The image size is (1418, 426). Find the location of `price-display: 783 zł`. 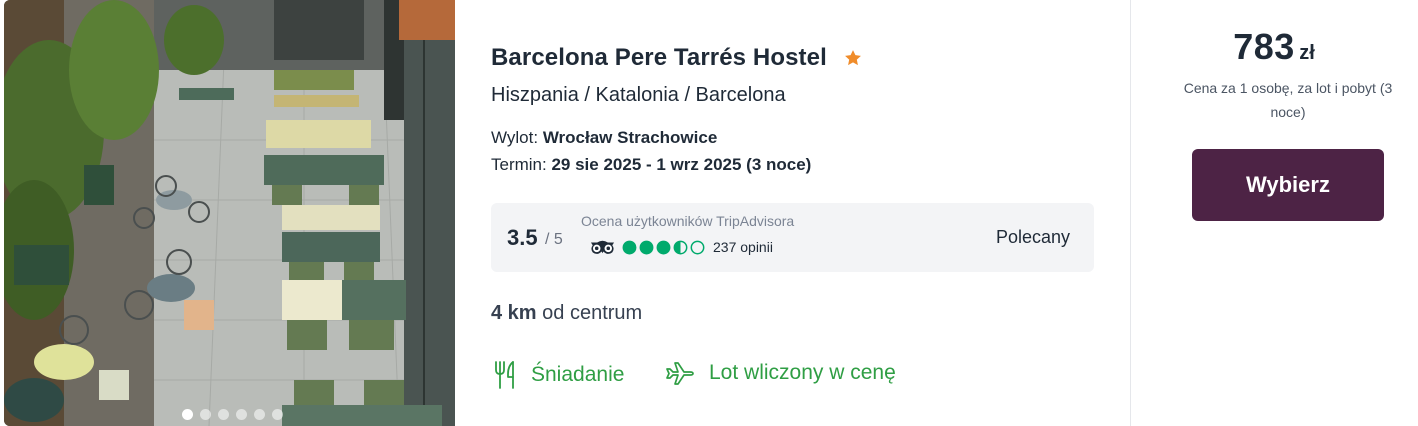

price-display: 783 zł is located at coordinates (1274, 47).